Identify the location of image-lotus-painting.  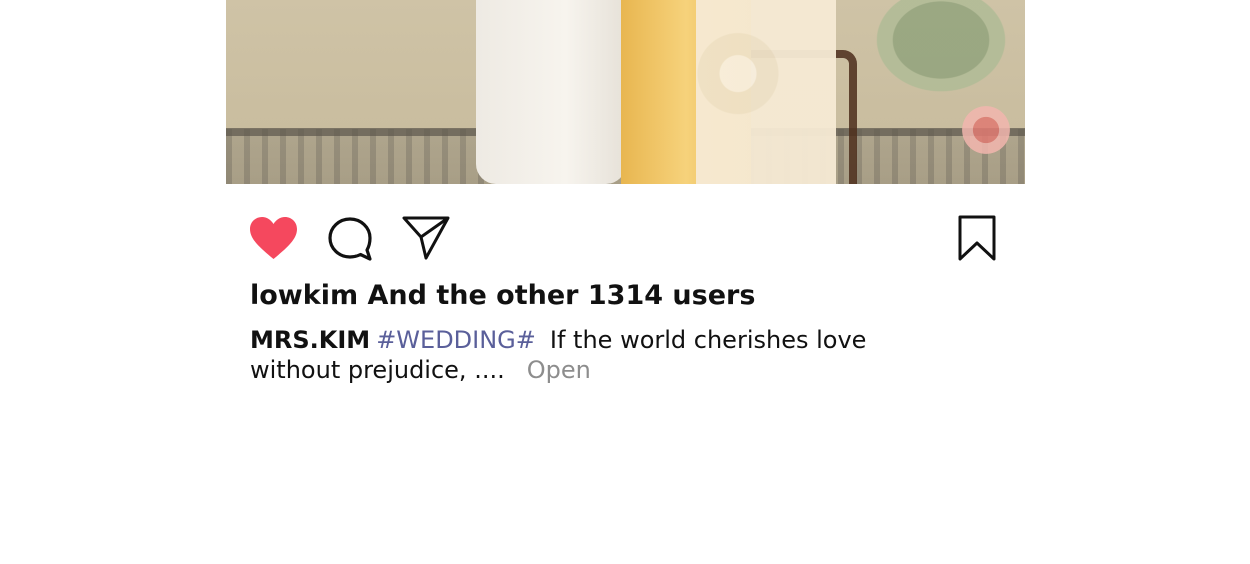
(941, 50).